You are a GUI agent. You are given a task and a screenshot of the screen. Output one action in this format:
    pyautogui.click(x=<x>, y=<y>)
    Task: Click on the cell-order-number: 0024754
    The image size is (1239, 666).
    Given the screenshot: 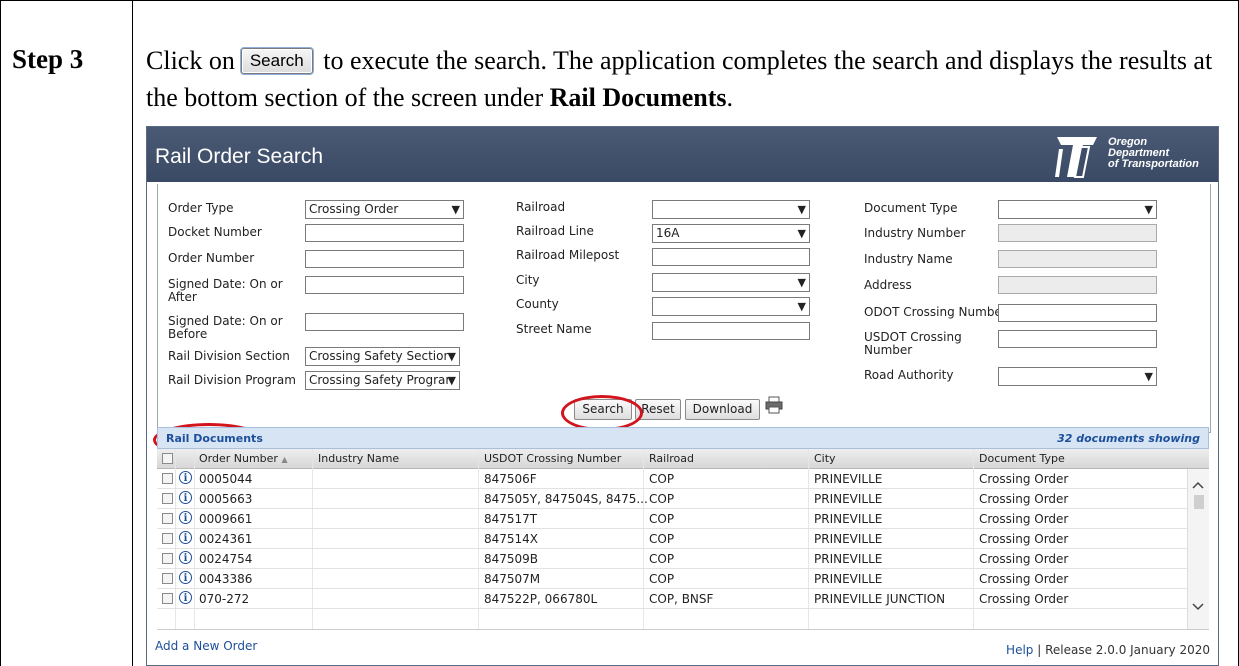 What is the action you would take?
    pyautogui.click(x=226, y=559)
    